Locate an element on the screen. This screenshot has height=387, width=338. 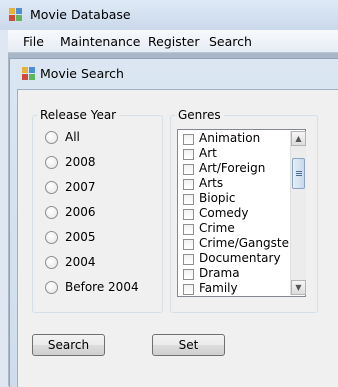
radio-before-2004 is located at coordinates (51, 287).